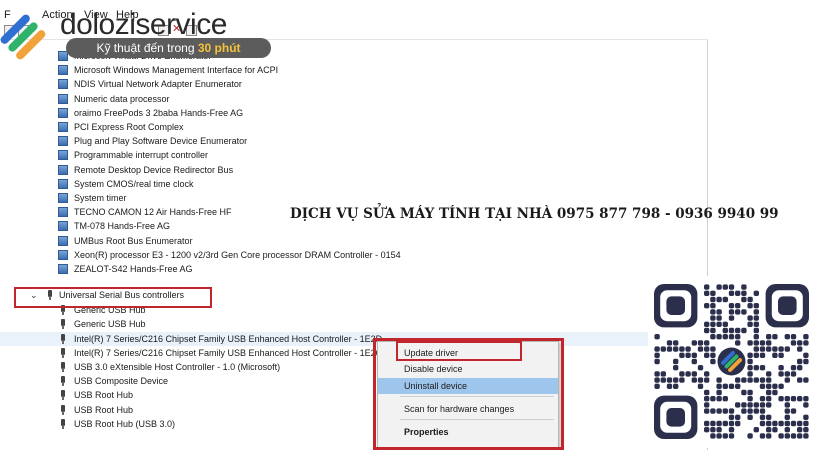 The height and width of the screenshot is (450, 820). What do you see at coordinates (350, 381) in the screenshot?
I see `tree-item-usb: USB Composite Device` at bounding box center [350, 381].